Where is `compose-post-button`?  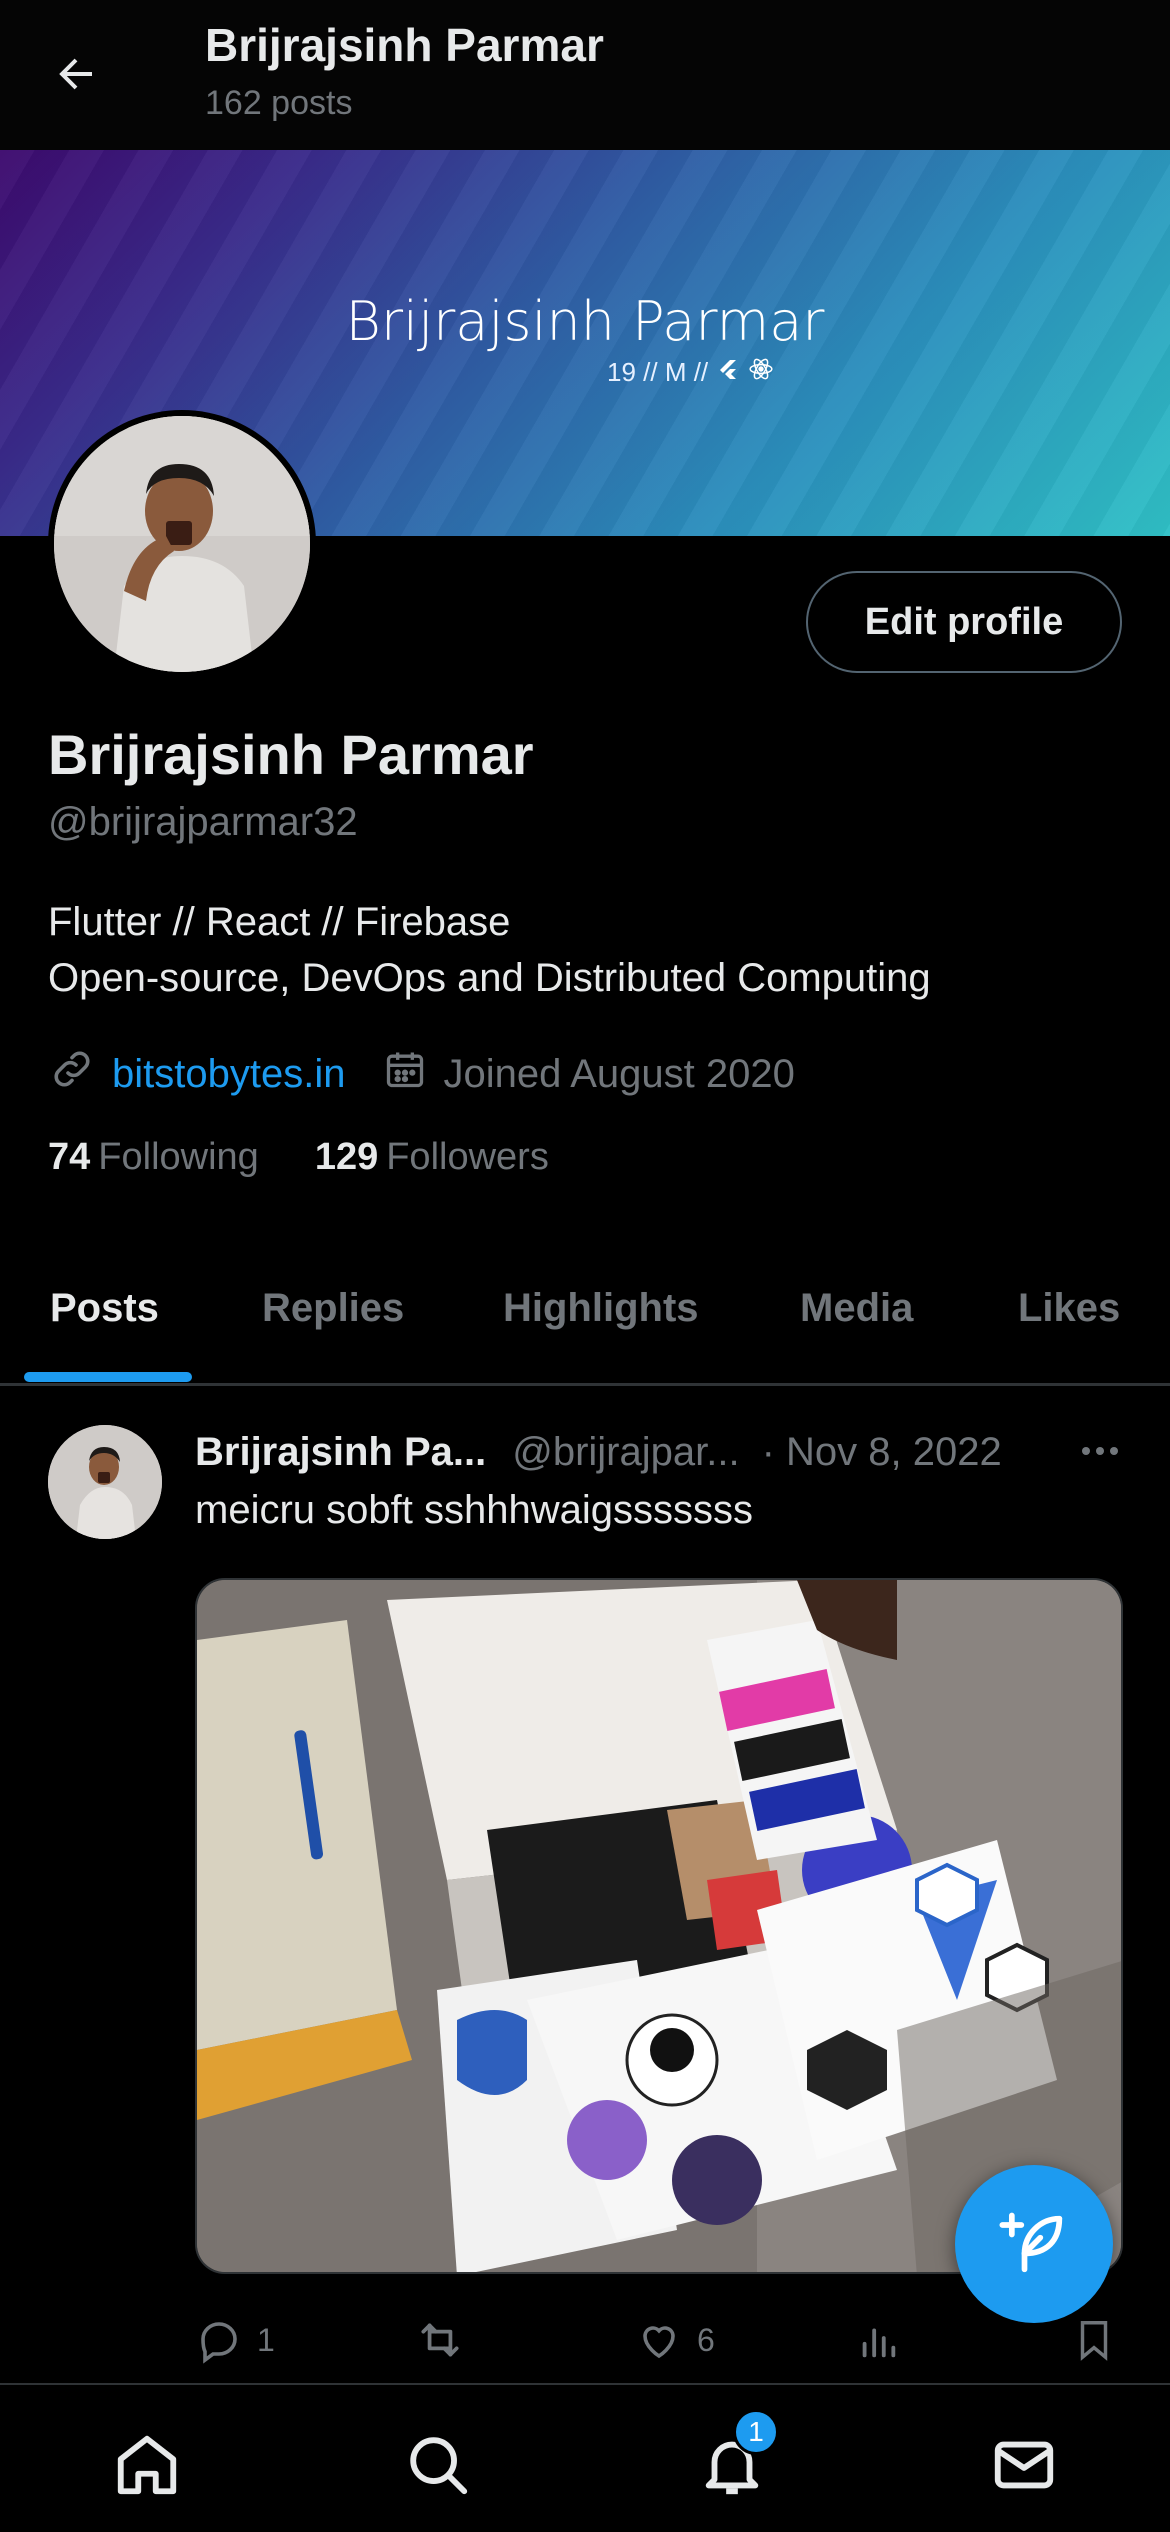
compose-post-button is located at coordinates (1034, 2244).